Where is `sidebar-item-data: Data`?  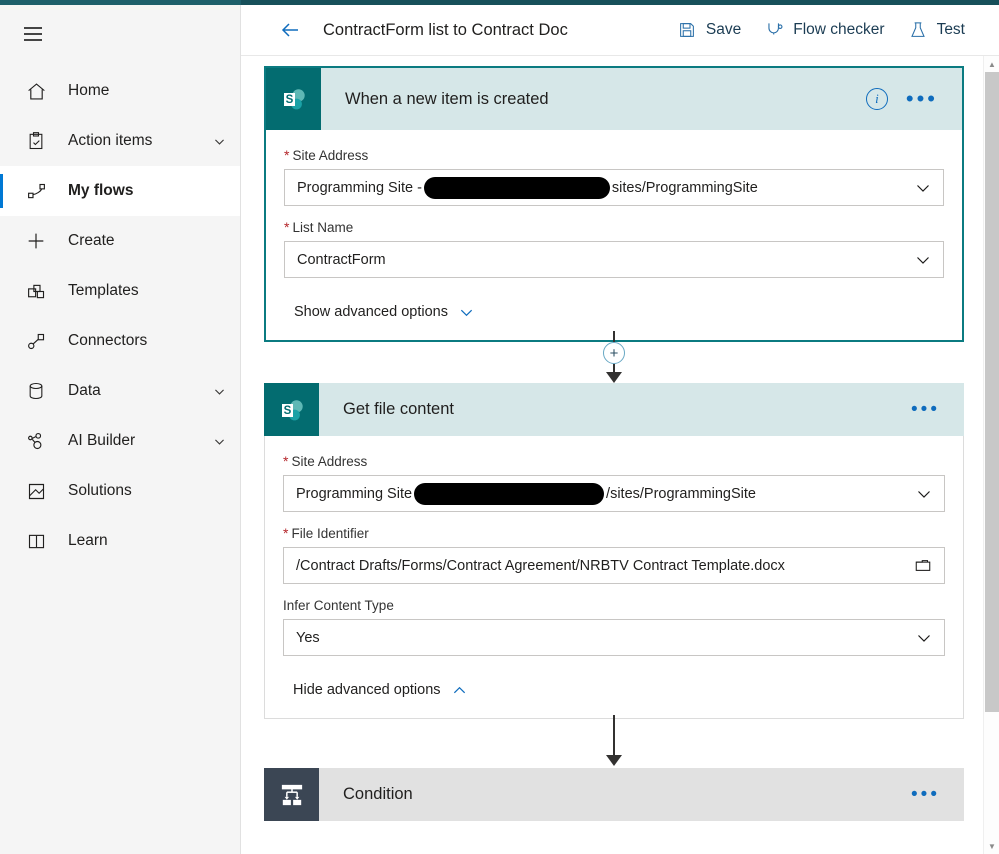 sidebar-item-data: Data is located at coordinates (120, 391).